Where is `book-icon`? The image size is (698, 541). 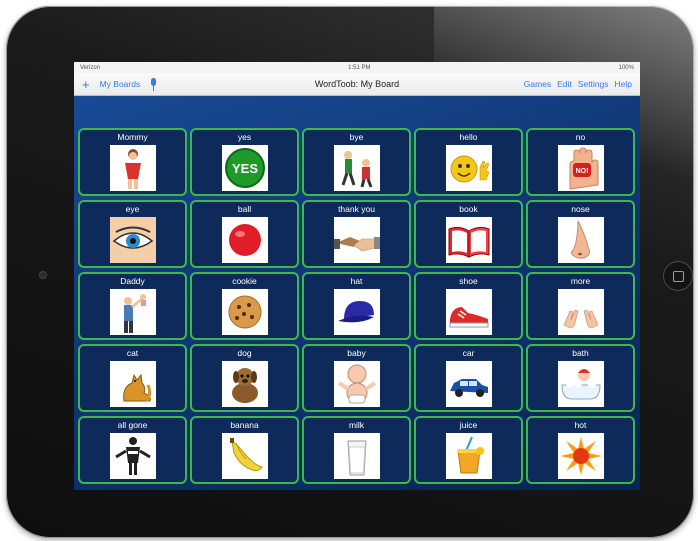 book-icon is located at coordinates (468, 240).